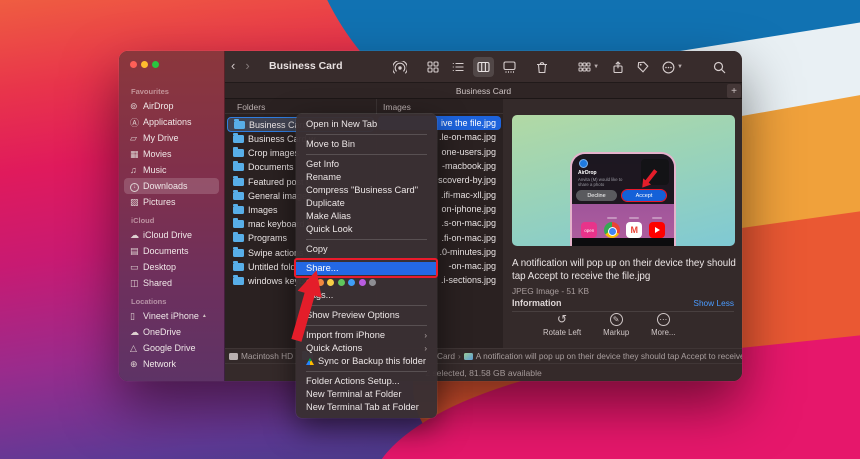 This screenshot has width=860, height=459. Describe the element at coordinates (171, 154) in the screenshot. I see `sidebar-item-movies: ▦ Movies` at that location.